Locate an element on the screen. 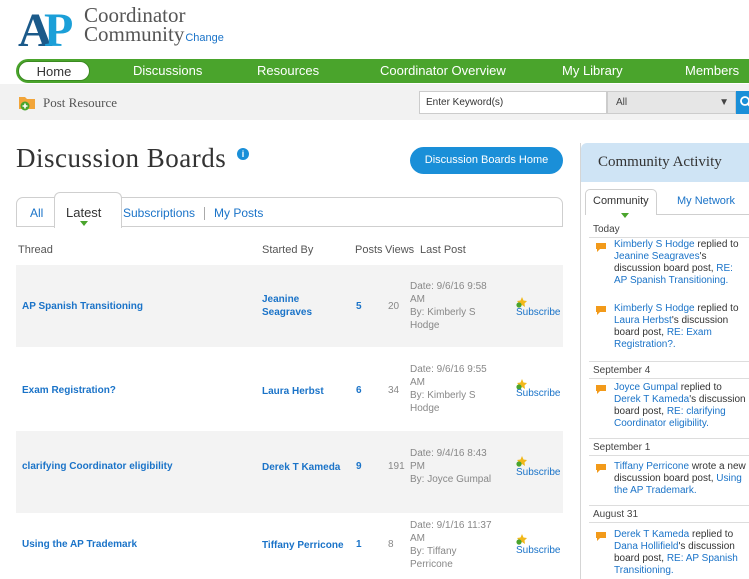 The height and width of the screenshot is (579, 749). info-icon: i is located at coordinates (243, 154).